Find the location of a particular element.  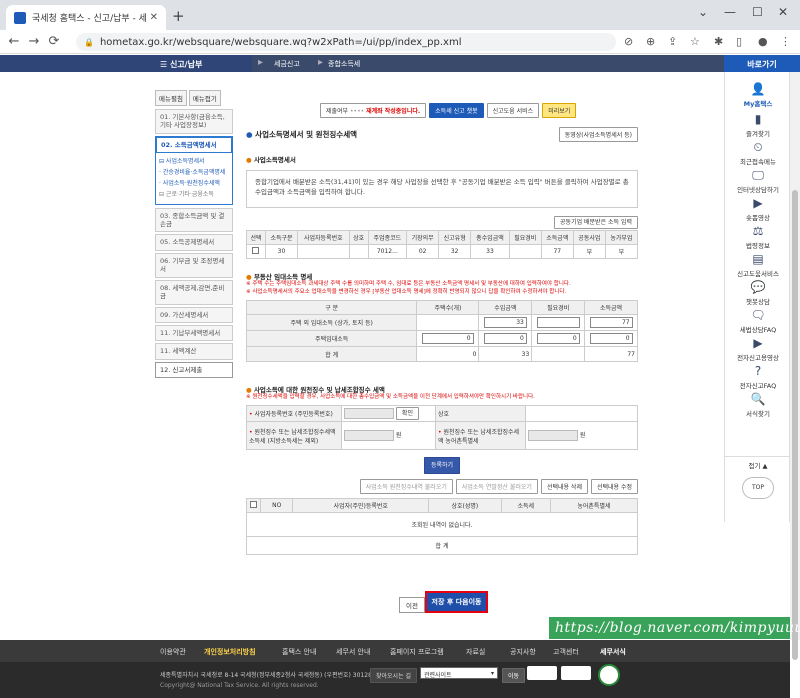

zoom-icon: ⊕ is located at coordinates (650, 41).